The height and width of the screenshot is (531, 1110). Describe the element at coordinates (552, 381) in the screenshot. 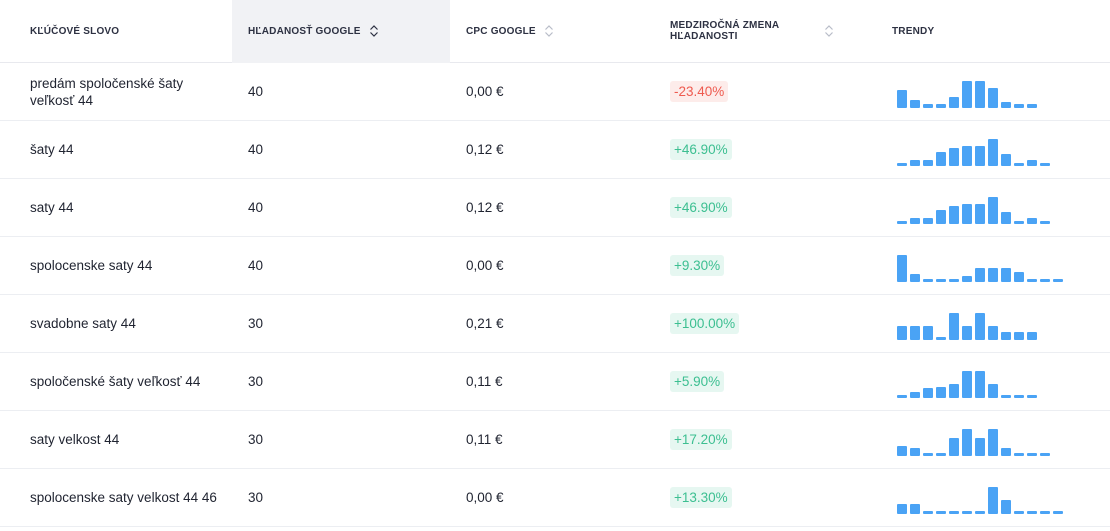

I see `cpc-cell: 0,11 €` at that location.